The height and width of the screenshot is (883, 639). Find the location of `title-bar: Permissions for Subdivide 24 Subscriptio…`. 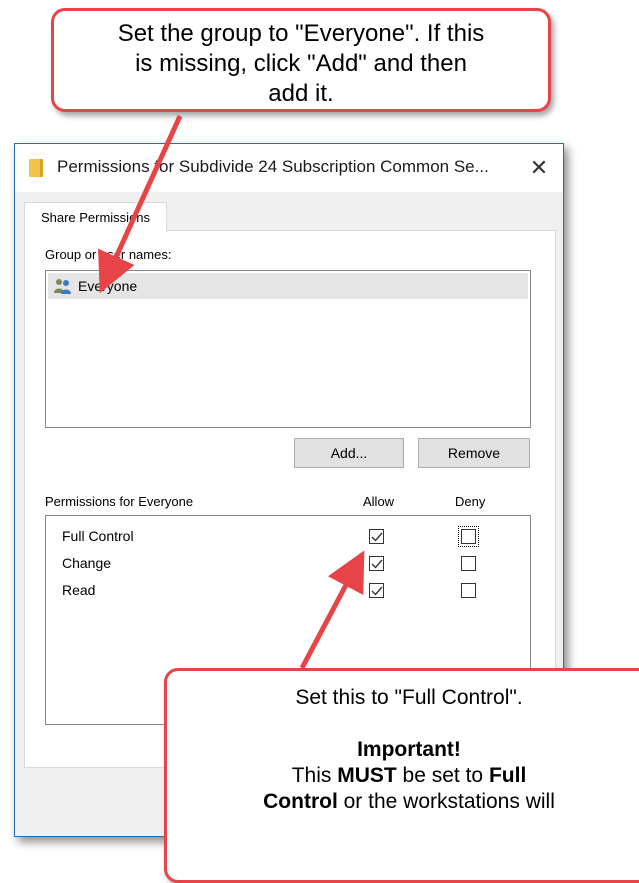

title-bar: Permissions for Subdivide 24 Subscriptio… is located at coordinates (289, 168).